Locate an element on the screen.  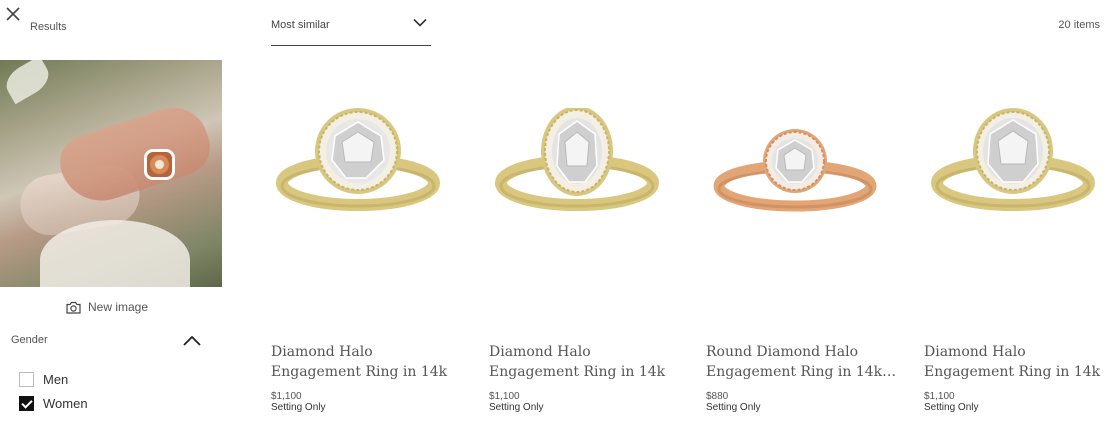
ring-hotspot is located at coordinates (159, 164).